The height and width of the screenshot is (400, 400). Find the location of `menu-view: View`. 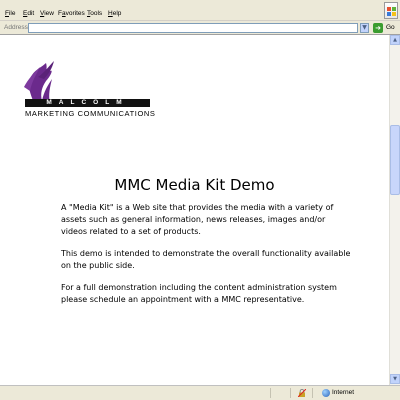

menu-view: View is located at coordinates (47, 13).